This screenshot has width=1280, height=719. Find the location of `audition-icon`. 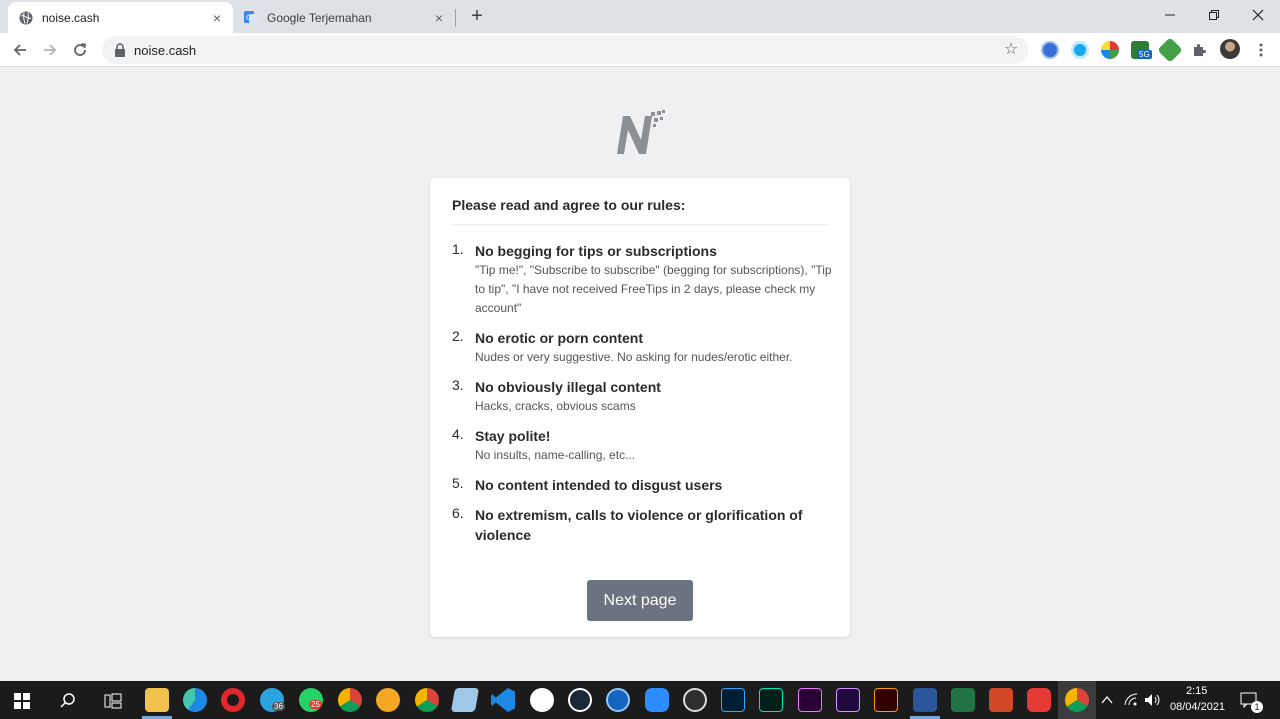

audition-icon is located at coordinates (771, 700).